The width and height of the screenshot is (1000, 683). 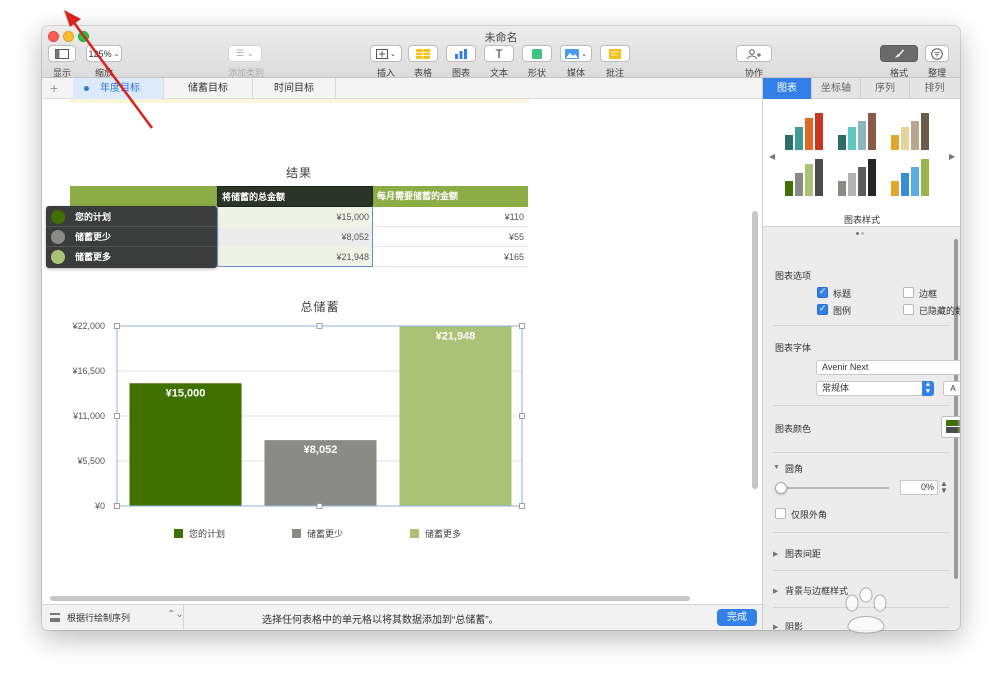 I want to click on baidu-watermark, so click(x=875, y=622).